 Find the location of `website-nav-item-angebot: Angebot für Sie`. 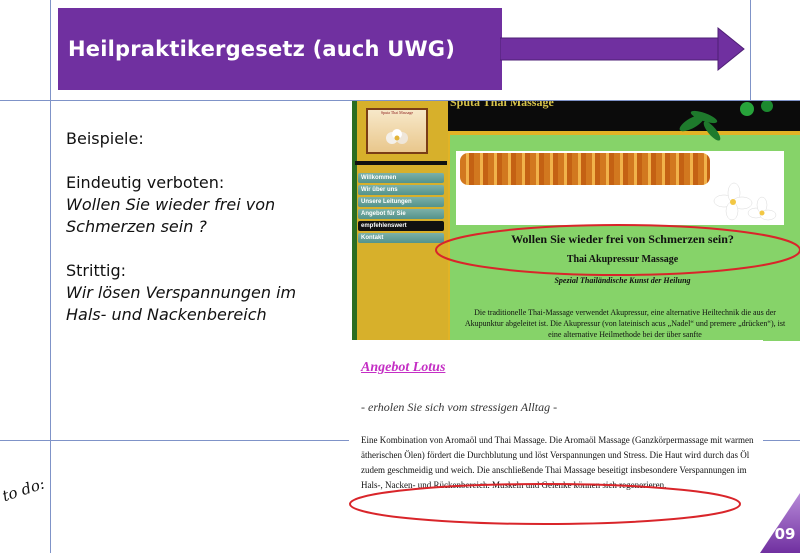

website-nav-item-angebot: Angebot für Sie is located at coordinates (401, 214).